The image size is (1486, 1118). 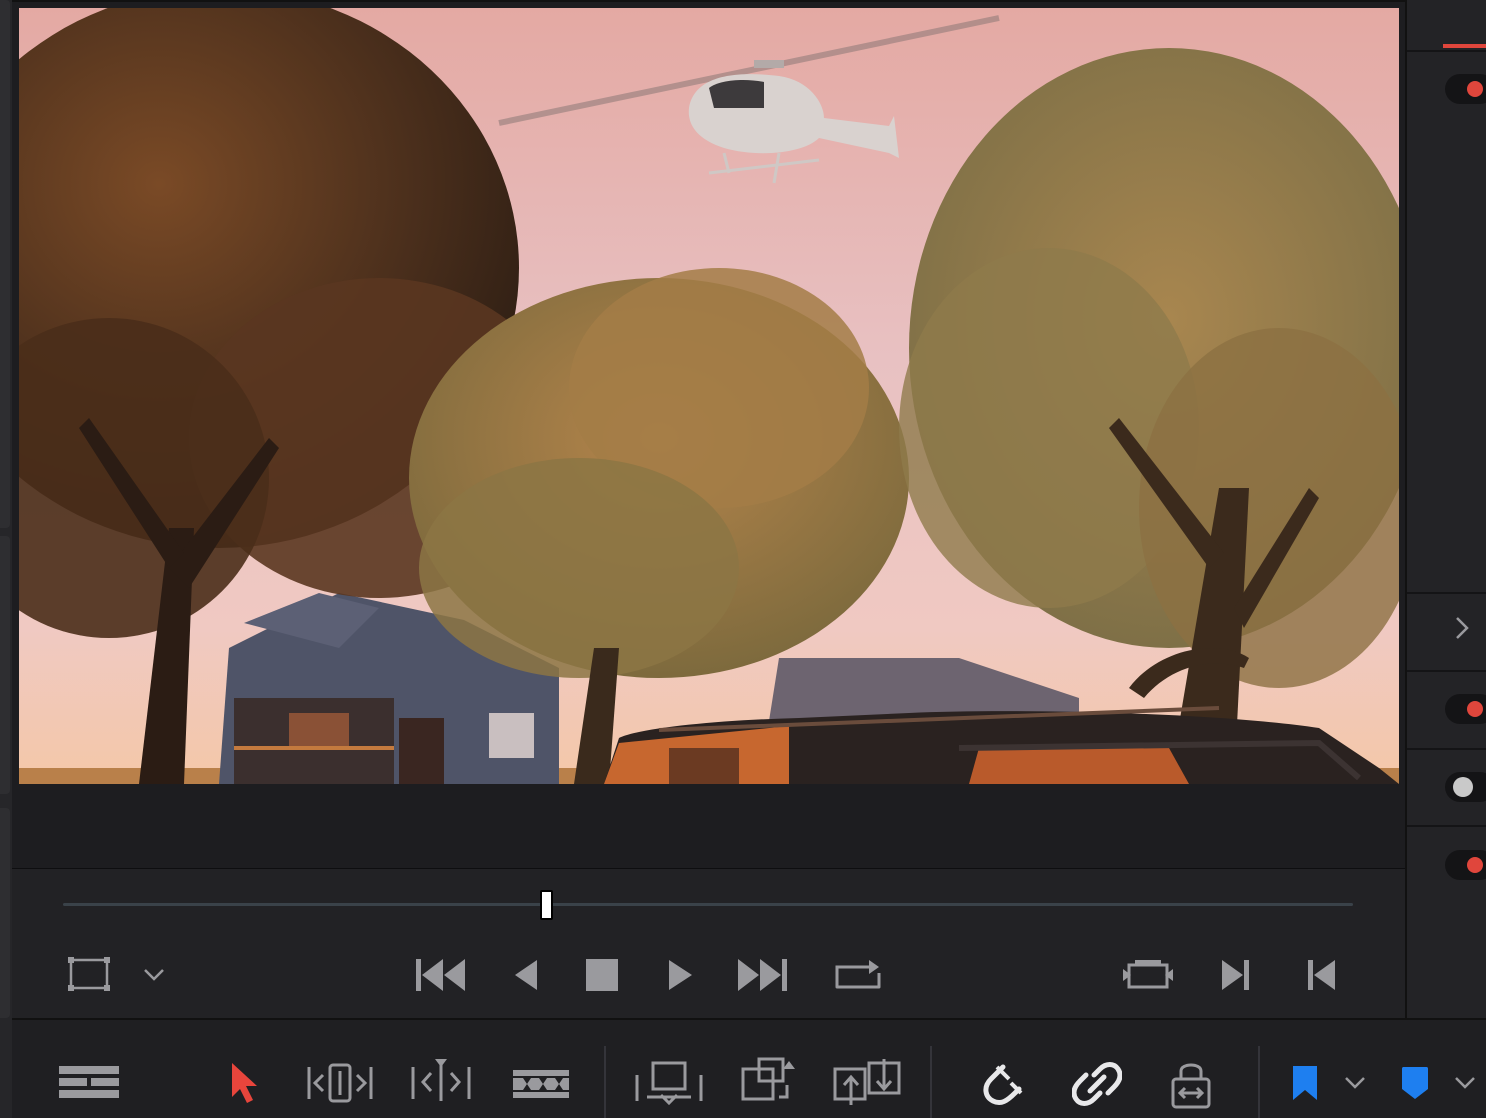 What do you see at coordinates (1191, 1085) in the screenshot?
I see `position-lock-icon` at bounding box center [1191, 1085].